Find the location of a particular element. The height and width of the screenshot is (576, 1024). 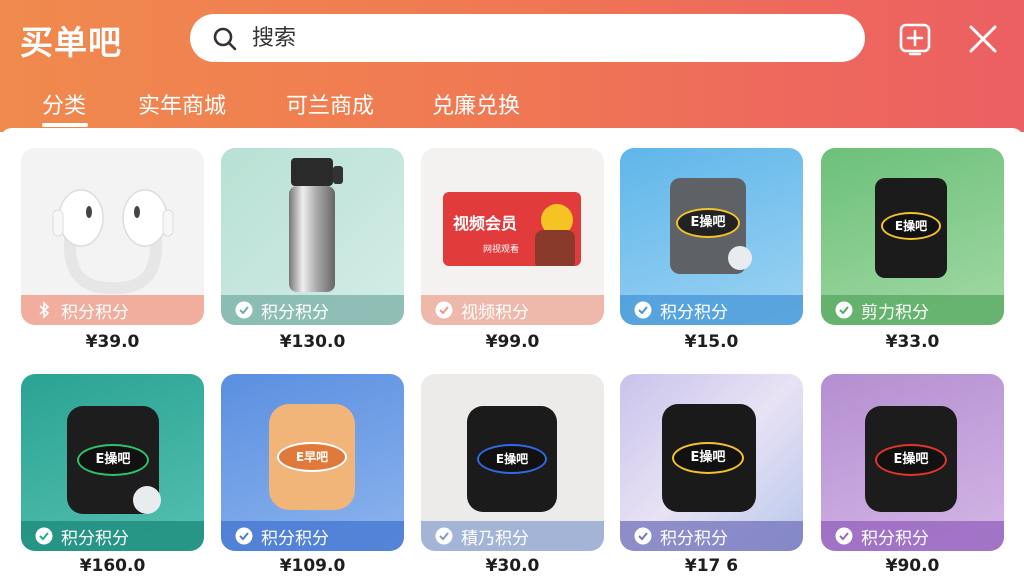

close-icon is located at coordinates (983, 39).